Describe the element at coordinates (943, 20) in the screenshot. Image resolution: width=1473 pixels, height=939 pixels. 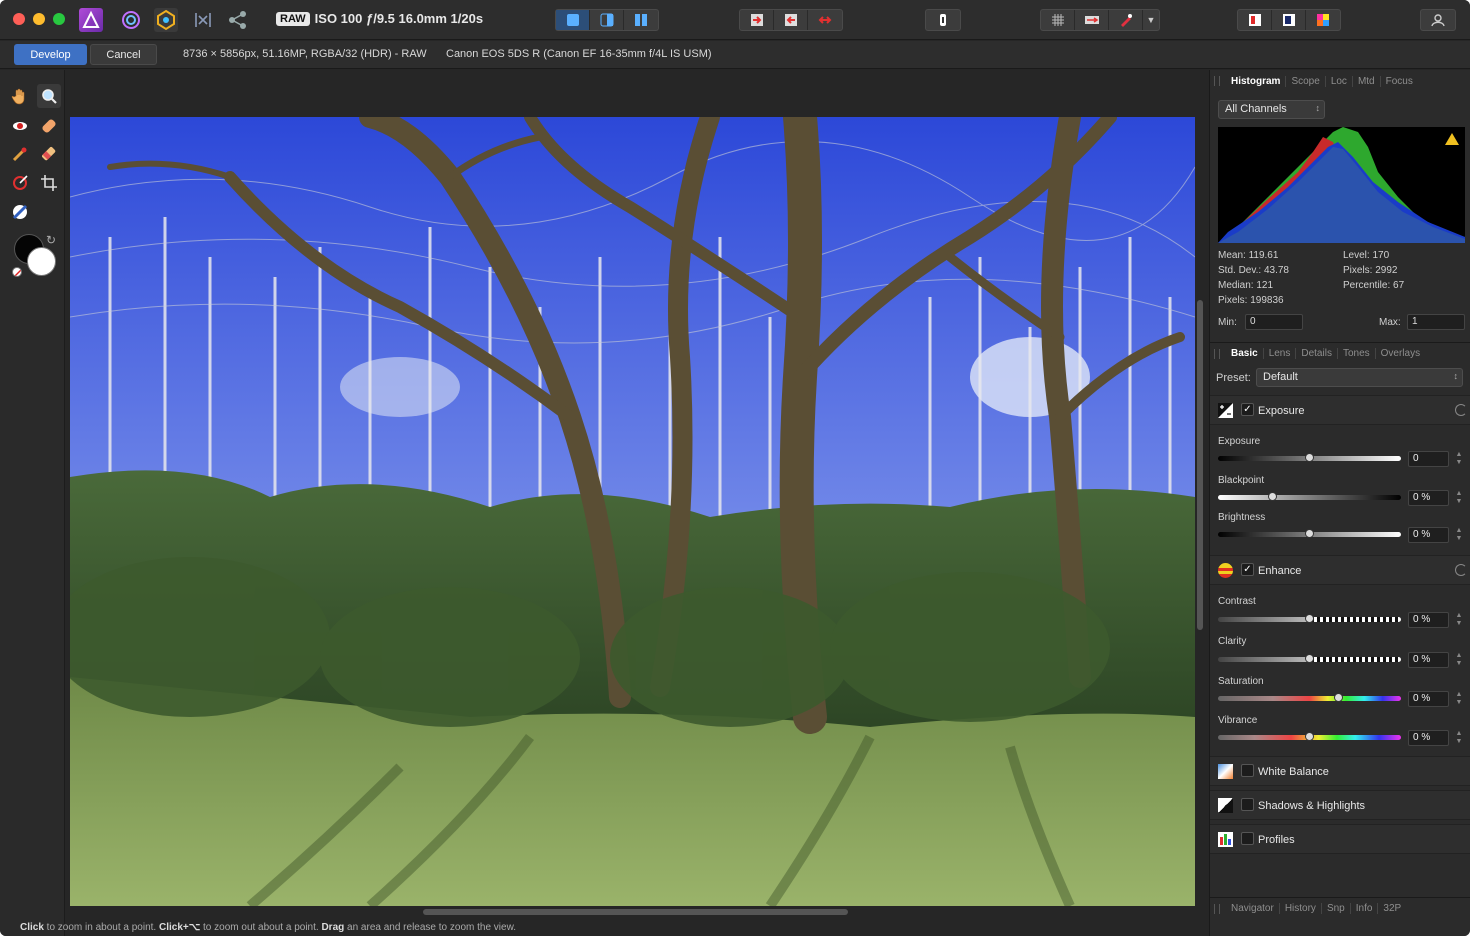
I see `info-icon` at that location.